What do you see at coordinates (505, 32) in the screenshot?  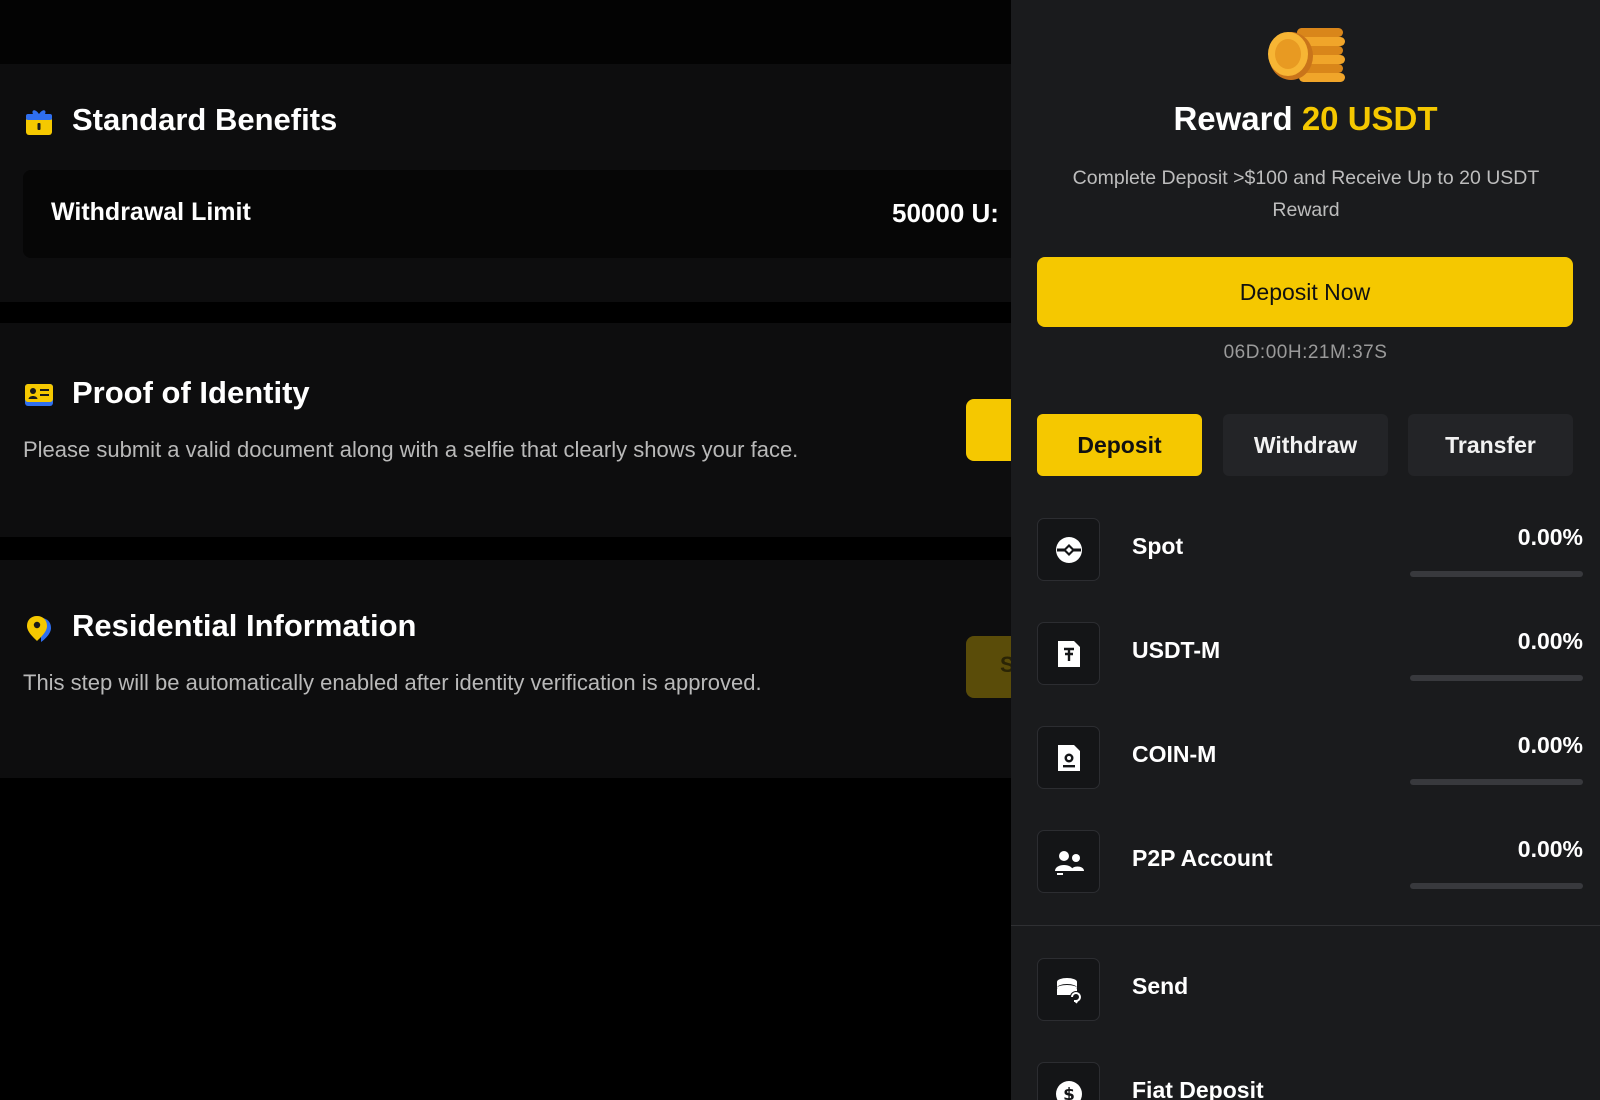 I see `top-bar` at bounding box center [505, 32].